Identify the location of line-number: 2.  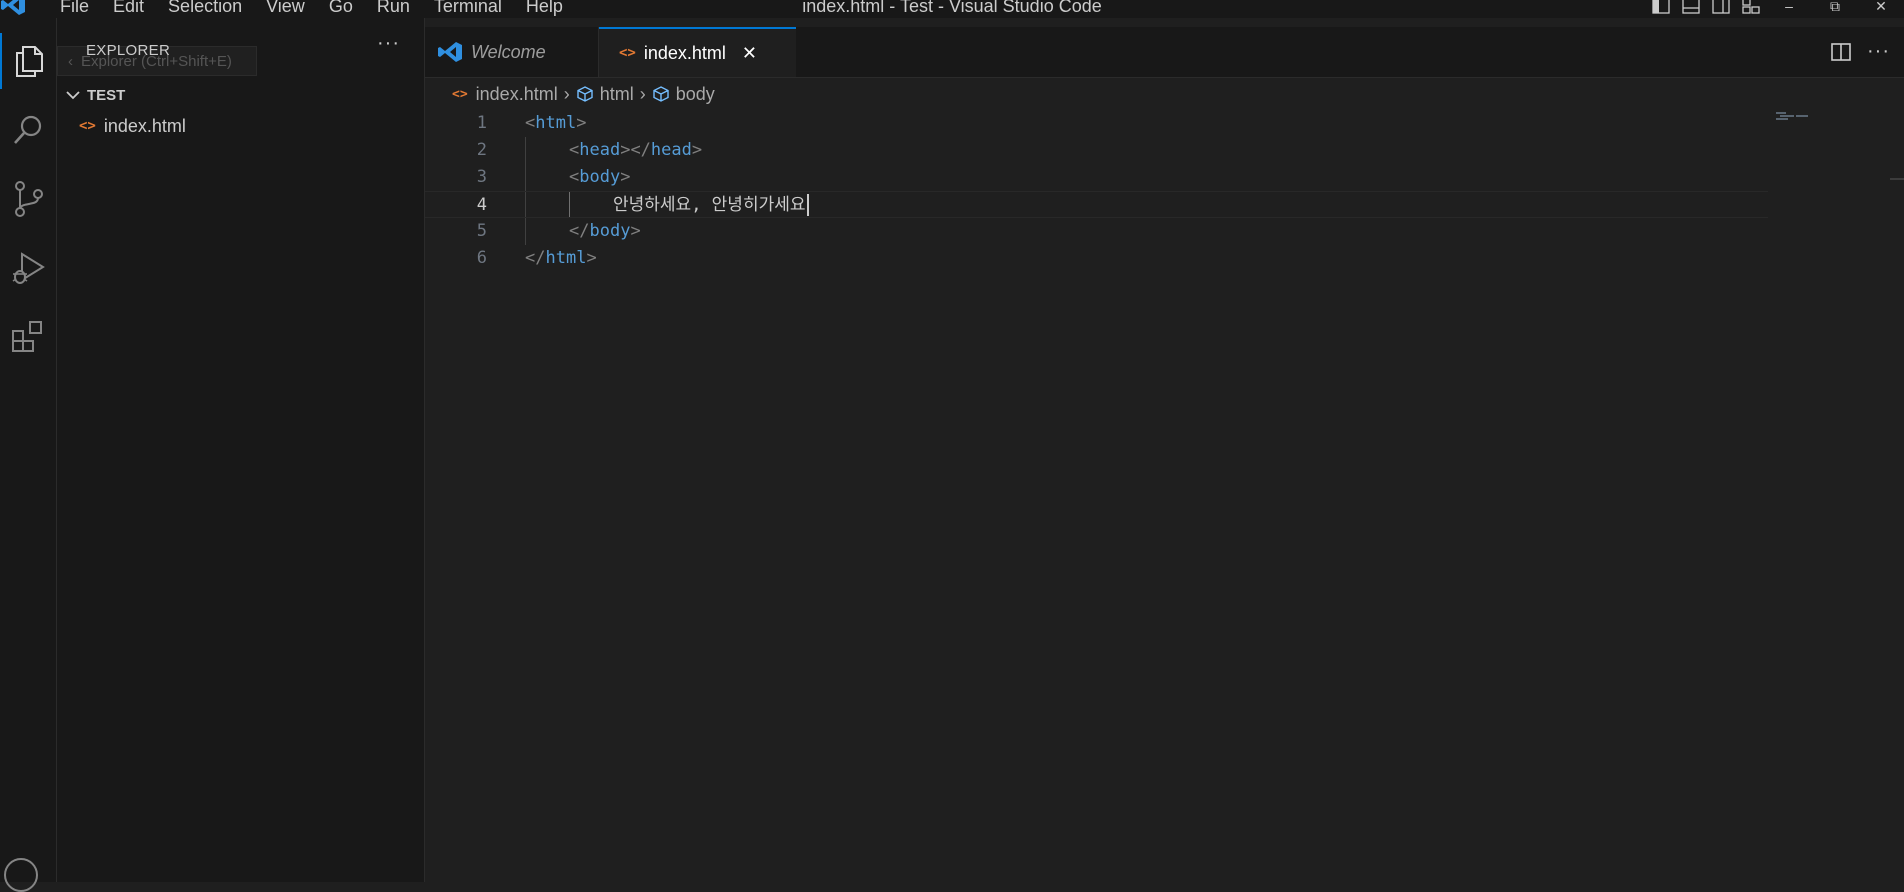
(481, 150).